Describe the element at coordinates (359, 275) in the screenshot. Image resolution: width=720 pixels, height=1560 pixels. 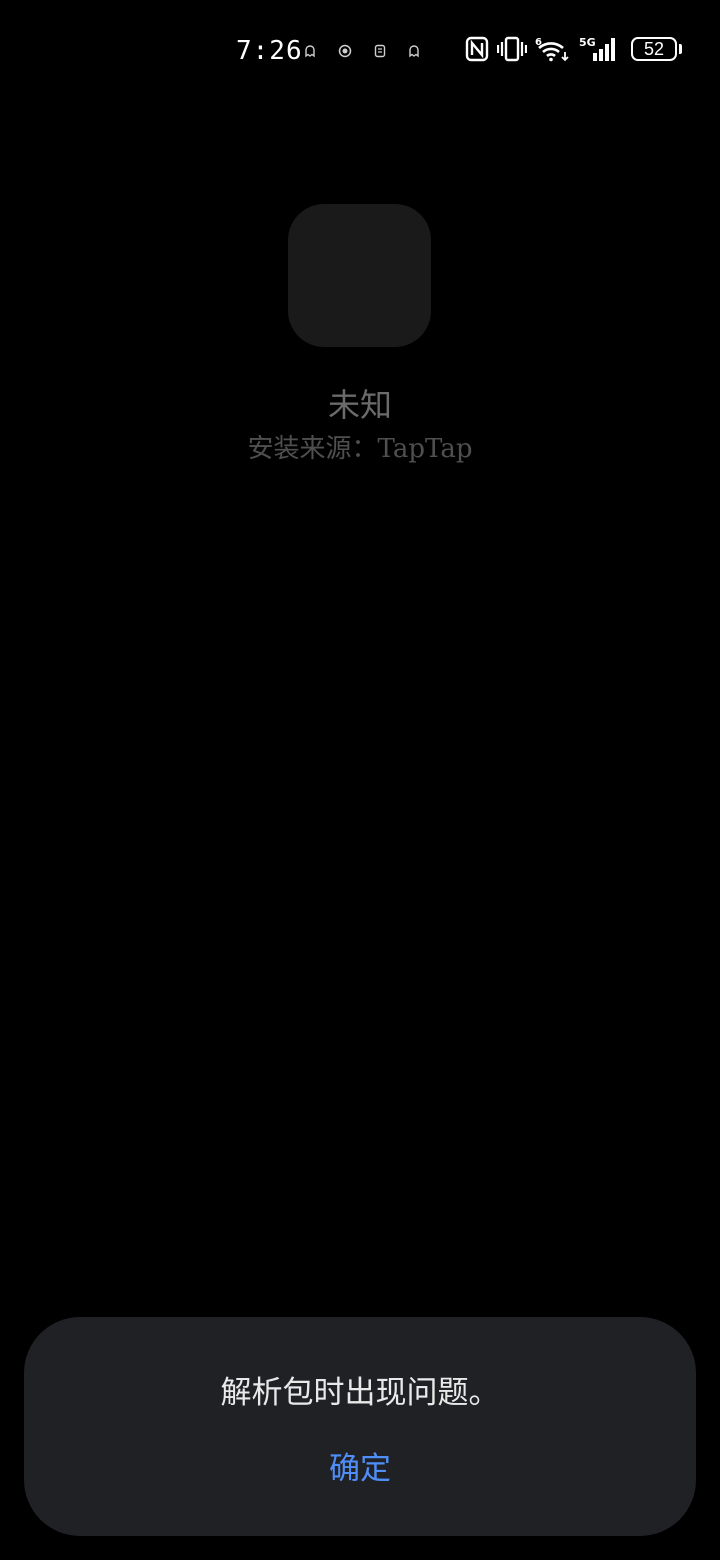
I see `app-icon-placeholder` at that location.